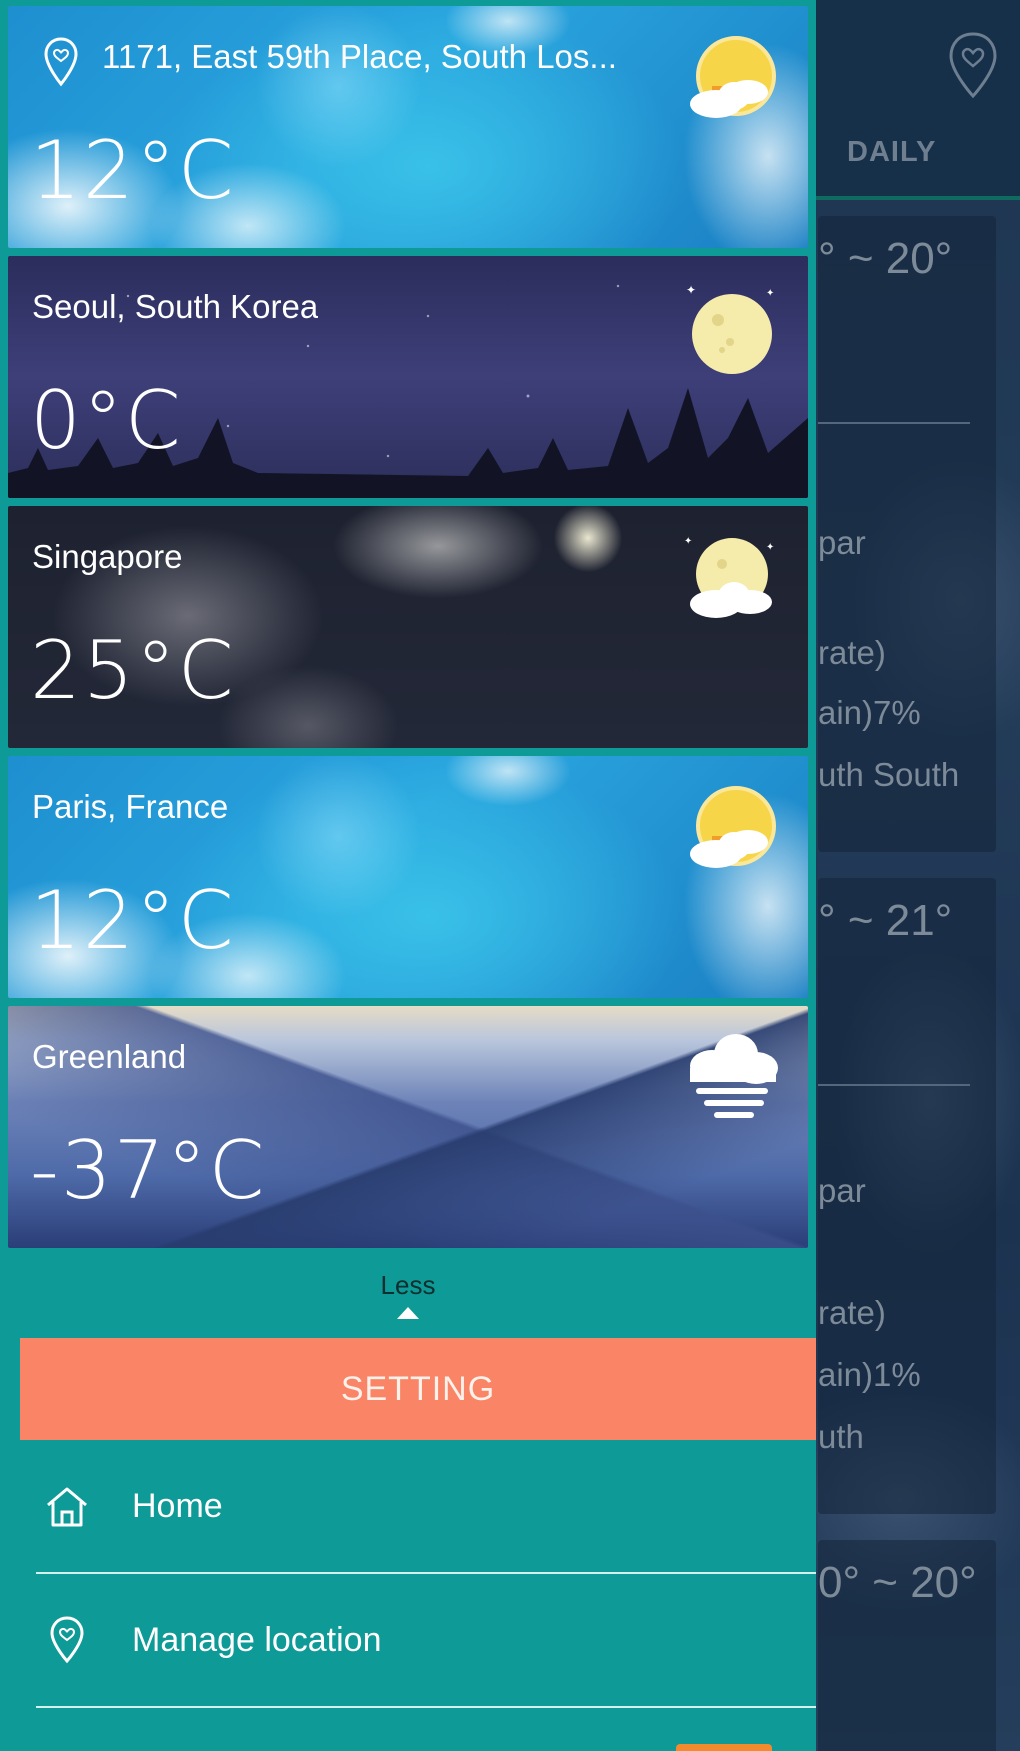 This screenshot has height=1751, width=1020. I want to click on daily-forecast-card: 0° ~ 20°, so click(907, 1645).